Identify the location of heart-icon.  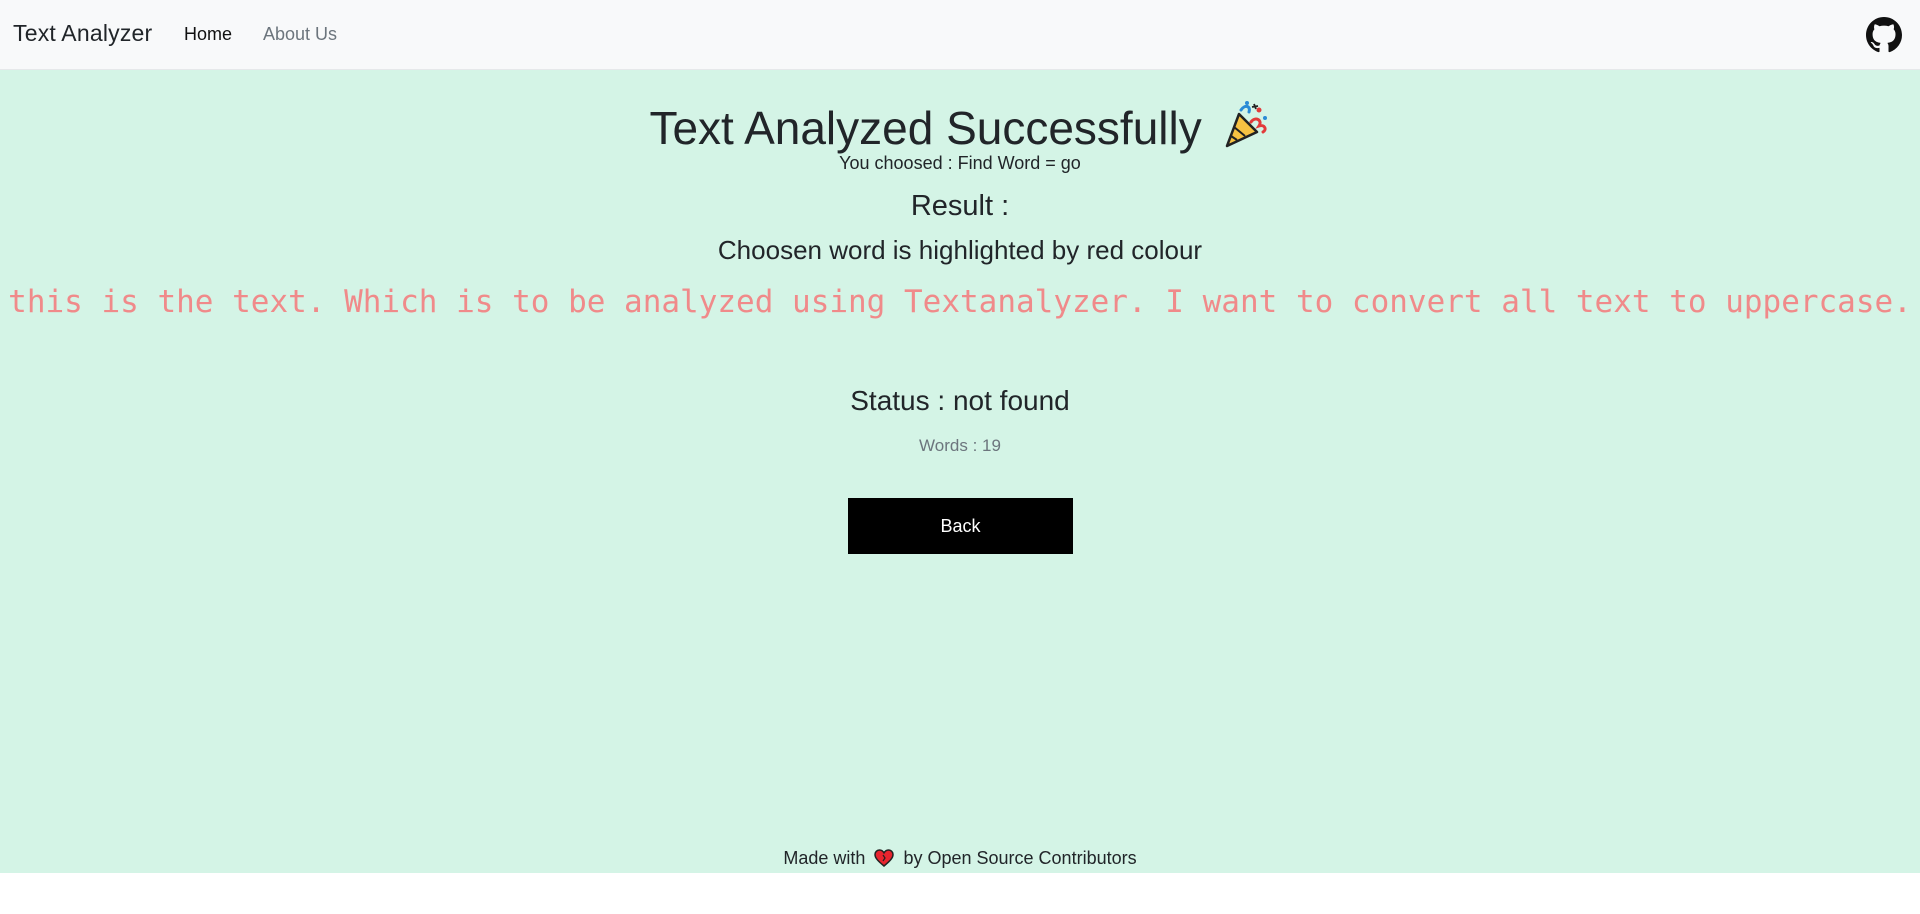
(884, 858).